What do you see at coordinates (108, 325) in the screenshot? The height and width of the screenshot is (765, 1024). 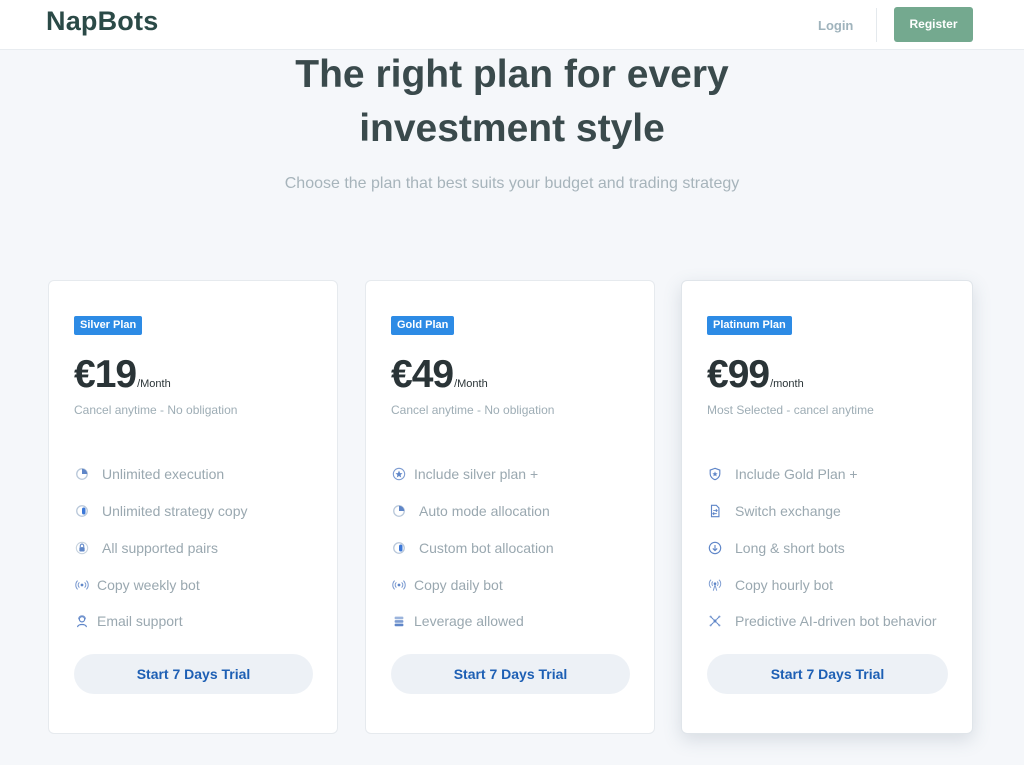 I see `plan-badge: Silver Plan` at bounding box center [108, 325].